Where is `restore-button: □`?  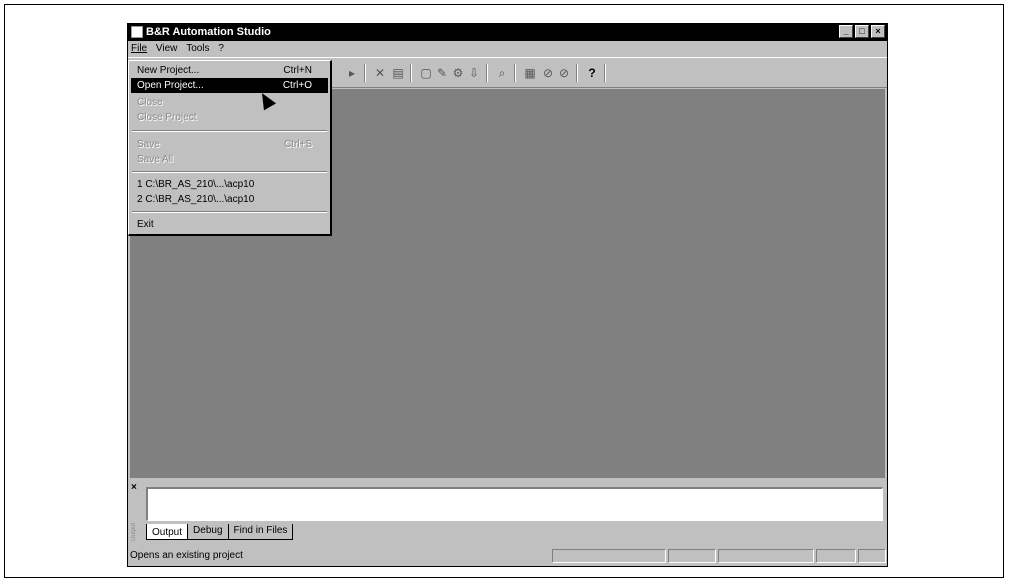
restore-button: □ is located at coordinates (862, 31).